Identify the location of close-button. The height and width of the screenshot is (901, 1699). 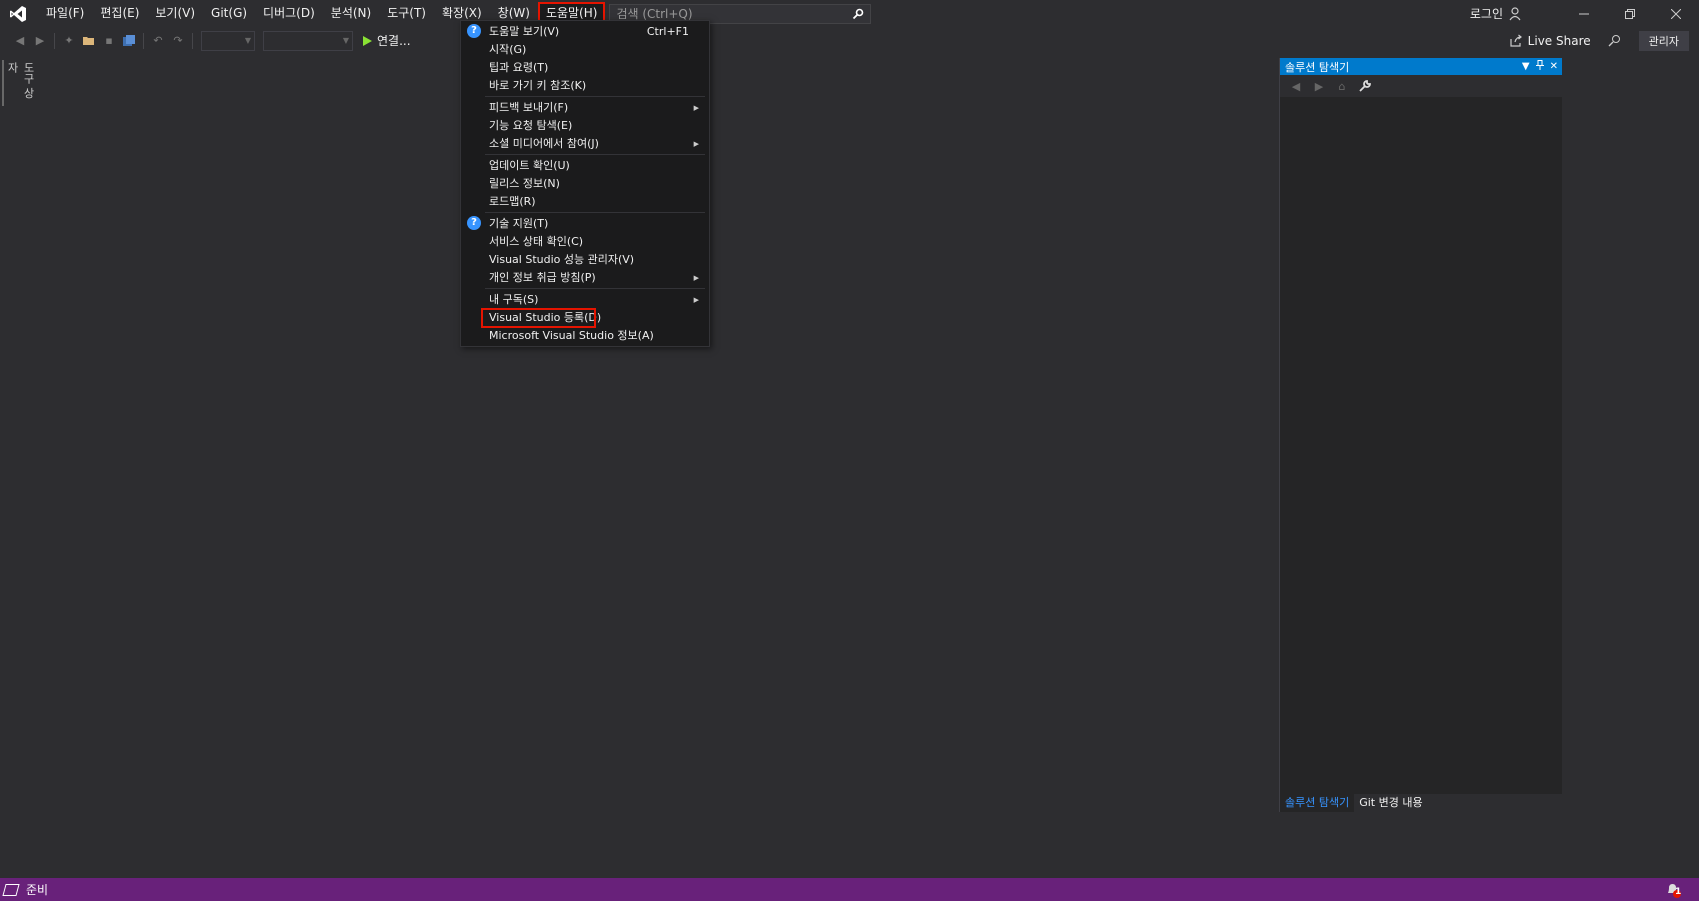
(1676, 13).